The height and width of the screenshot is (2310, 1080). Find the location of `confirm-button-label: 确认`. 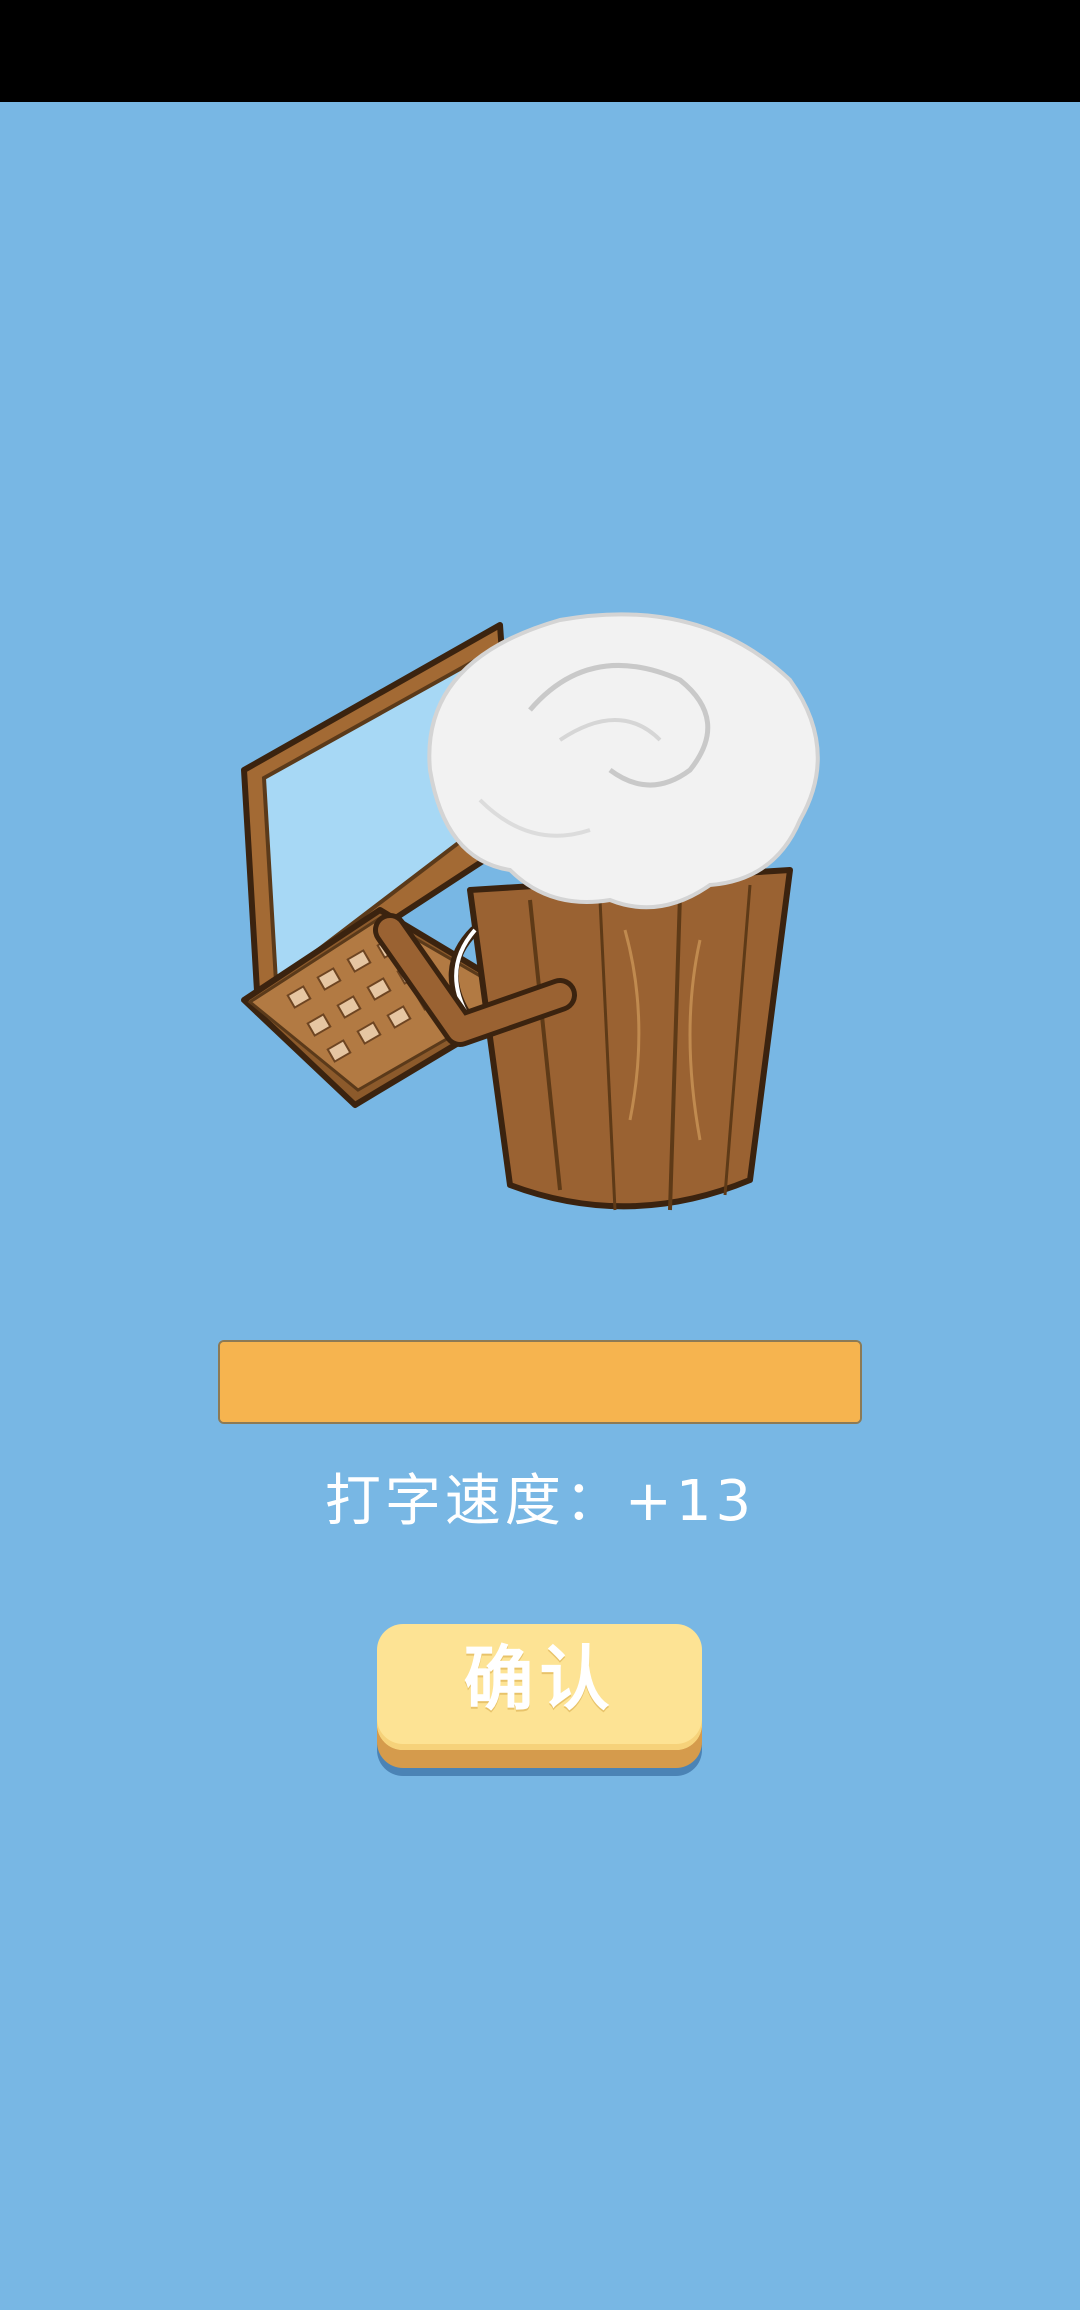

confirm-button-label: 确认 is located at coordinates (539, 1679).